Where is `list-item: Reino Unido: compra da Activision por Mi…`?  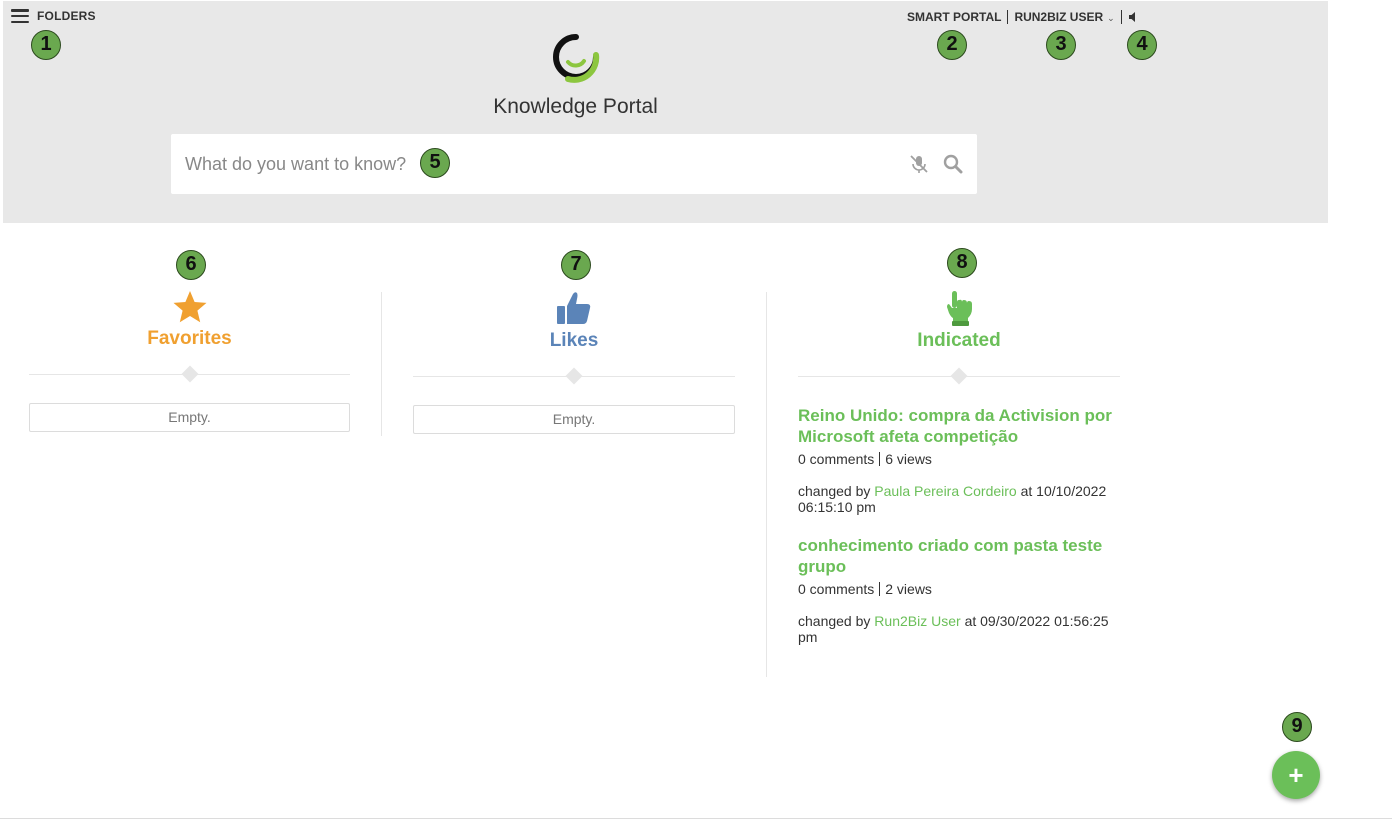
list-item: Reino Unido: compra da Activision por Mi… is located at coordinates (959, 460).